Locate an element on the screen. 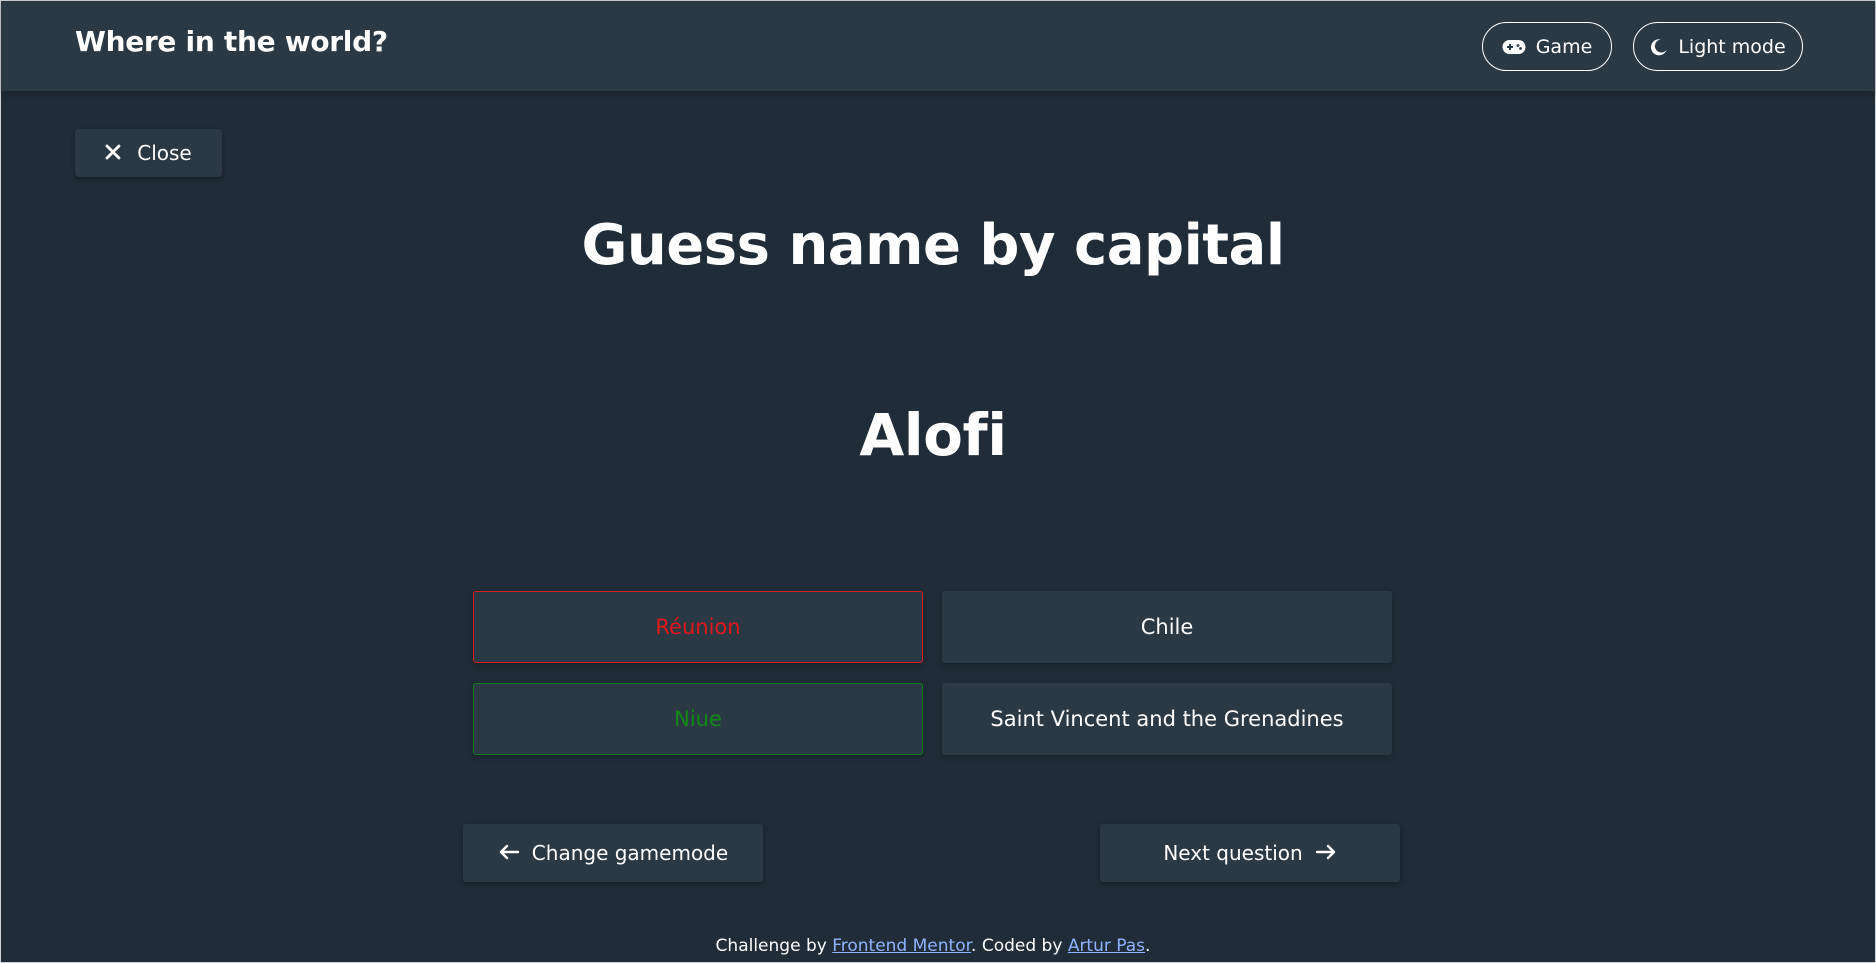  theme-toggle-button: Light mode is located at coordinates (1718, 46).